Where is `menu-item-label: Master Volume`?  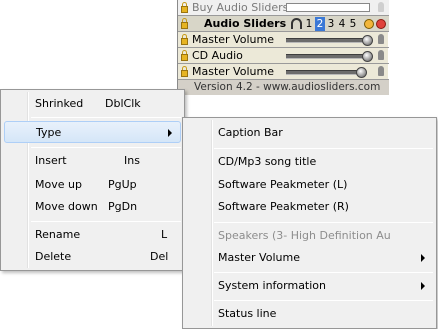
menu-item-label: Master Volume is located at coordinates (259, 257).